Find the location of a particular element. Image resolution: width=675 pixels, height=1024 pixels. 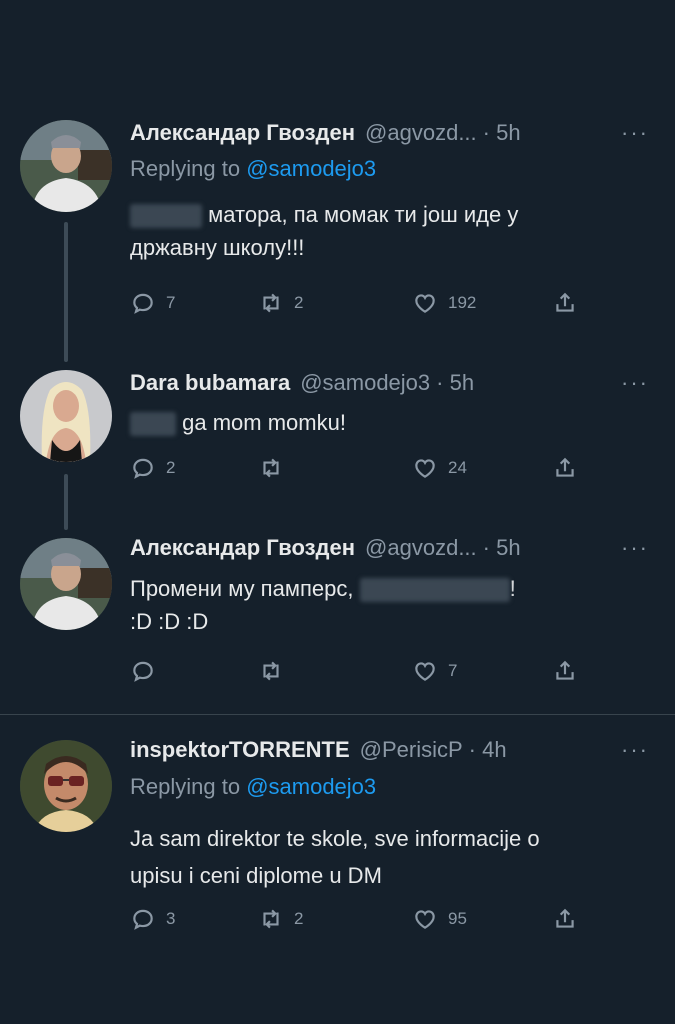

reply-count: 3 is located at coordinates (171, 918).